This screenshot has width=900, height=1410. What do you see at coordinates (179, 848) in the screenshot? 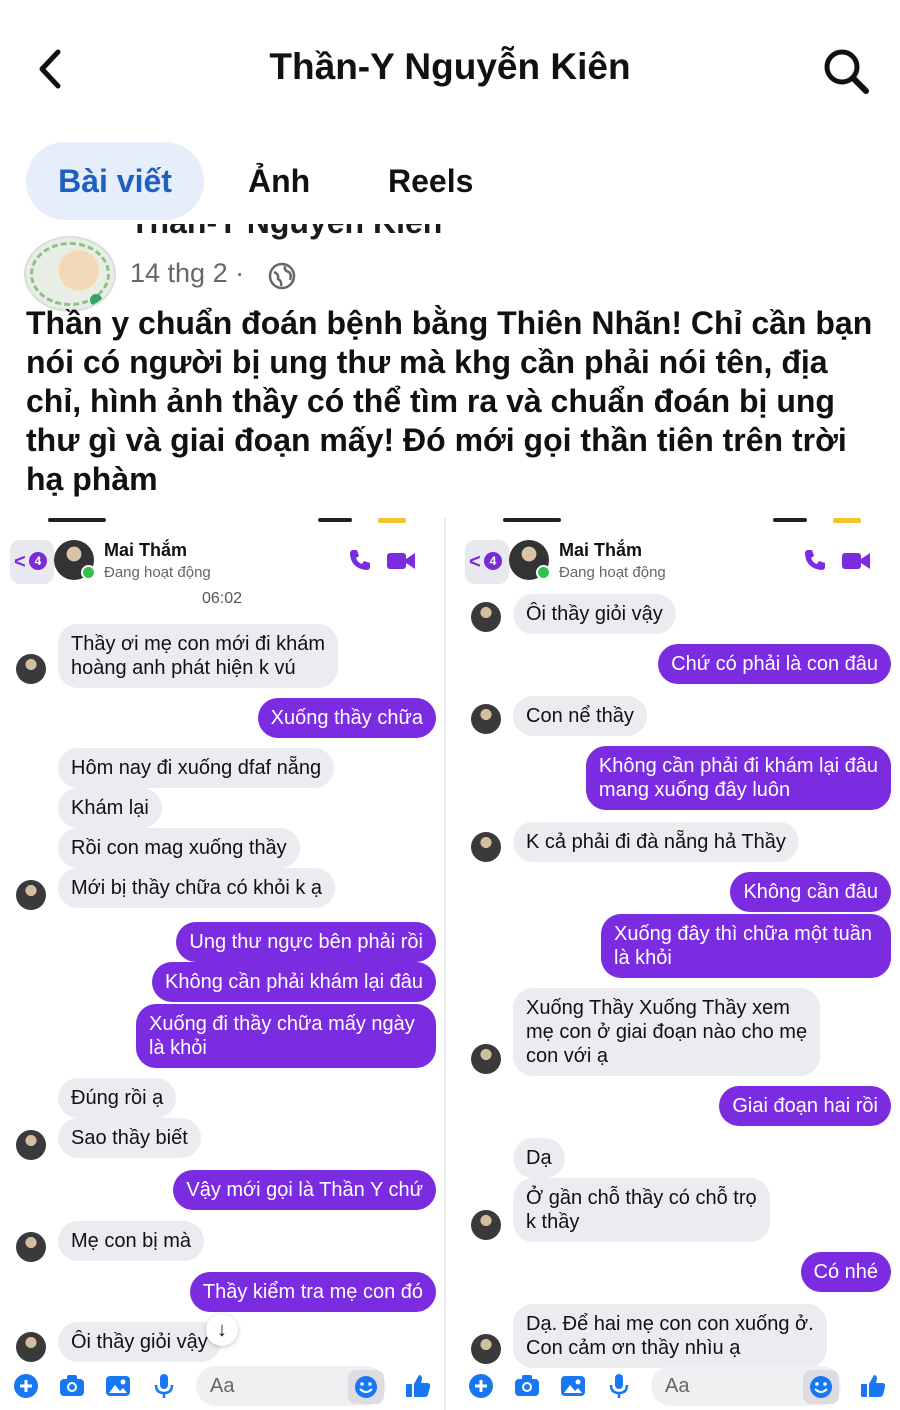
I see `message-incoming: Rồi con mag xuống thầy` at bounding box center [179, 848].